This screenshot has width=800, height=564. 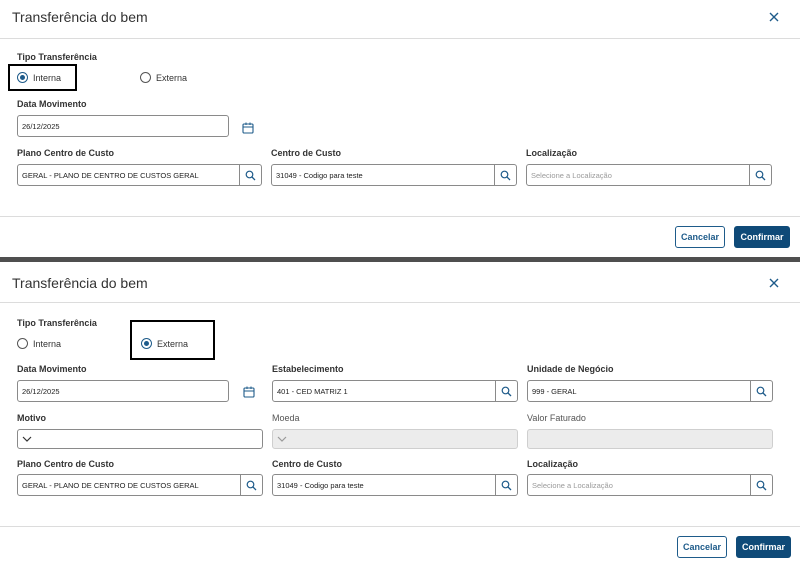 I want to click on valor-faturado-label: Valor Faturado, so click(x=556, y=418).